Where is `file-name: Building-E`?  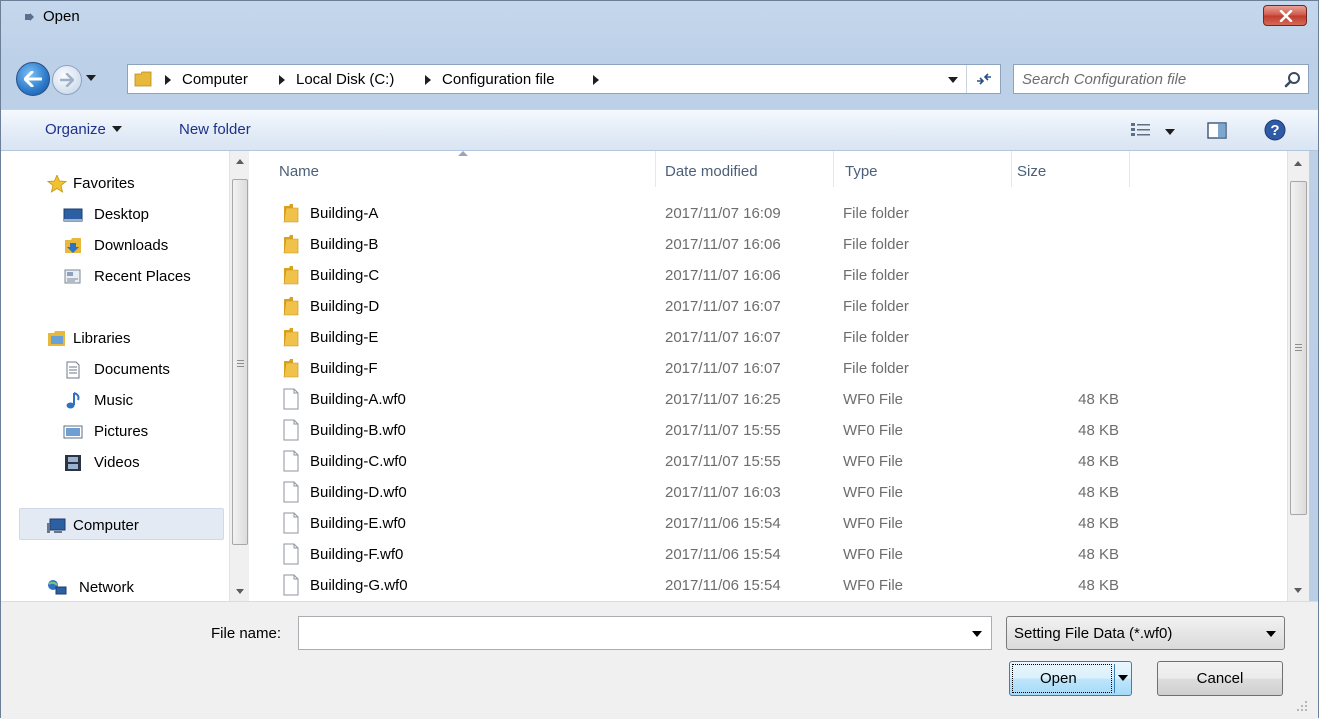
file-name: Building-E is located at coordinates (344, 337).